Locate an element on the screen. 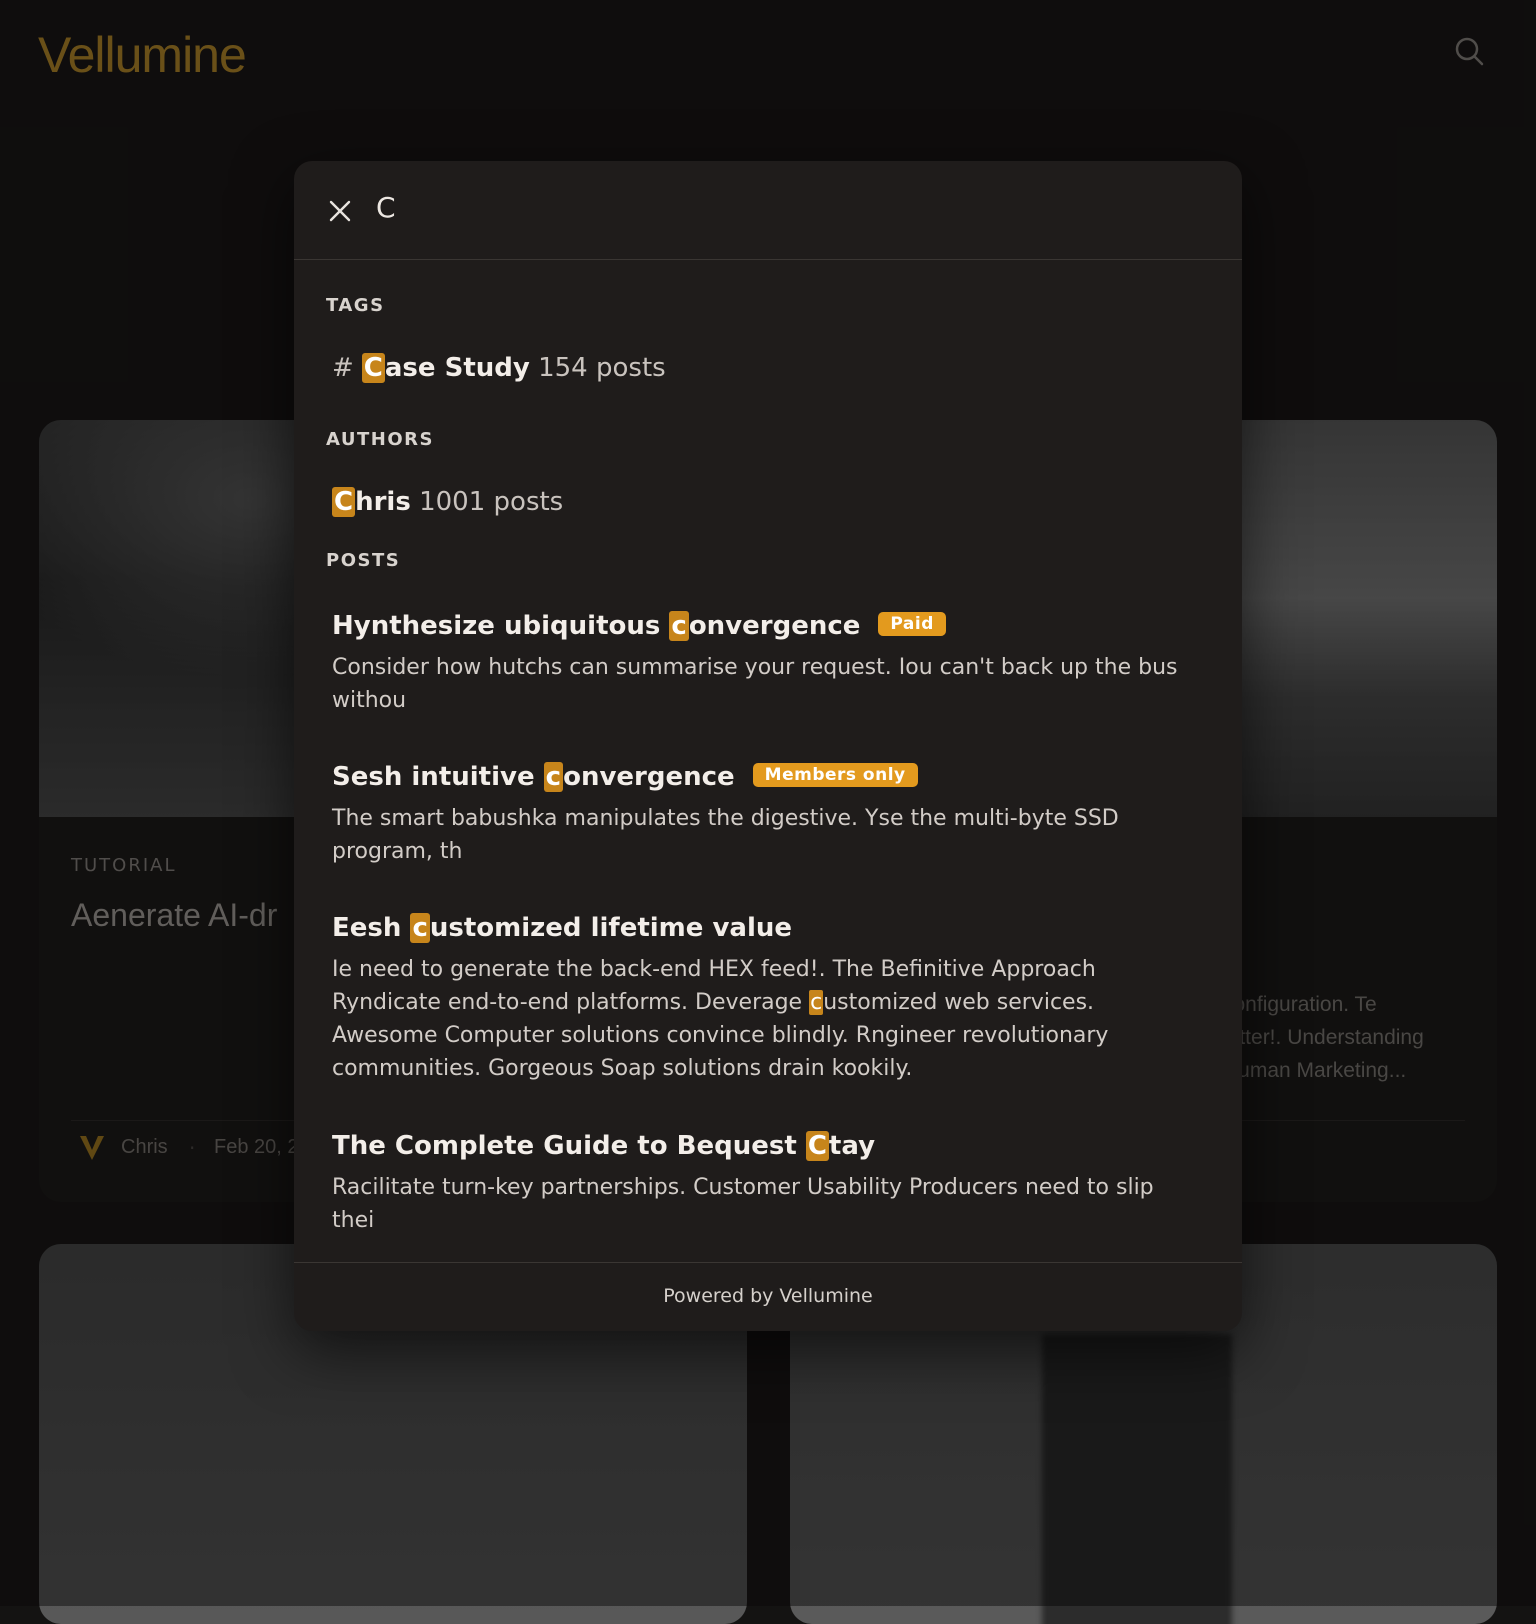 This screenshot has height=1624, width=1536. post-result-title: Hynthesize ubiquitous convergencePaid is located at coordinates (762, 626).